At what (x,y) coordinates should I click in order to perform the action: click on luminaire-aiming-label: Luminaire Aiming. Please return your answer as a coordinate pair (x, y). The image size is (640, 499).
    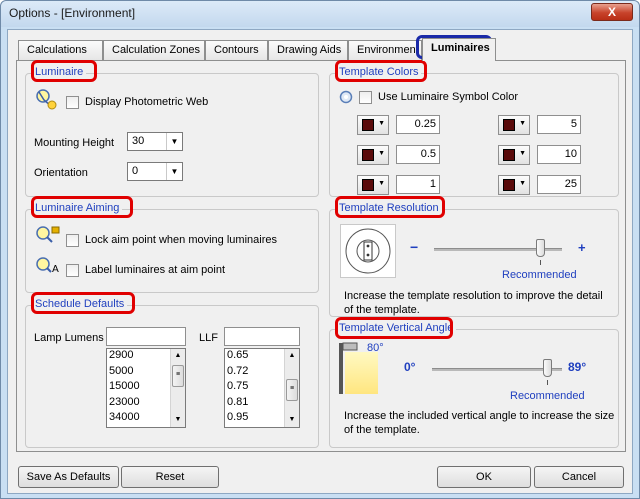
    Looking at the image, I should click on (77, 208).